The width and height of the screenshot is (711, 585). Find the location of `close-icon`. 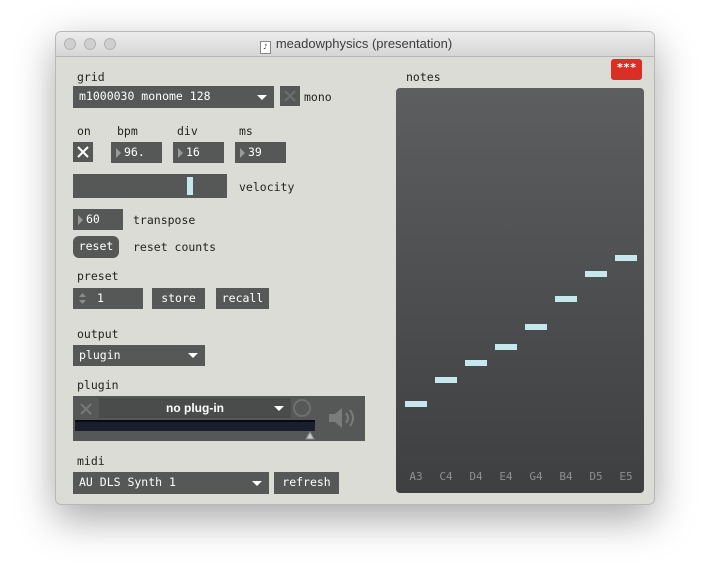

close-icon is located at coordinates (86, 409).